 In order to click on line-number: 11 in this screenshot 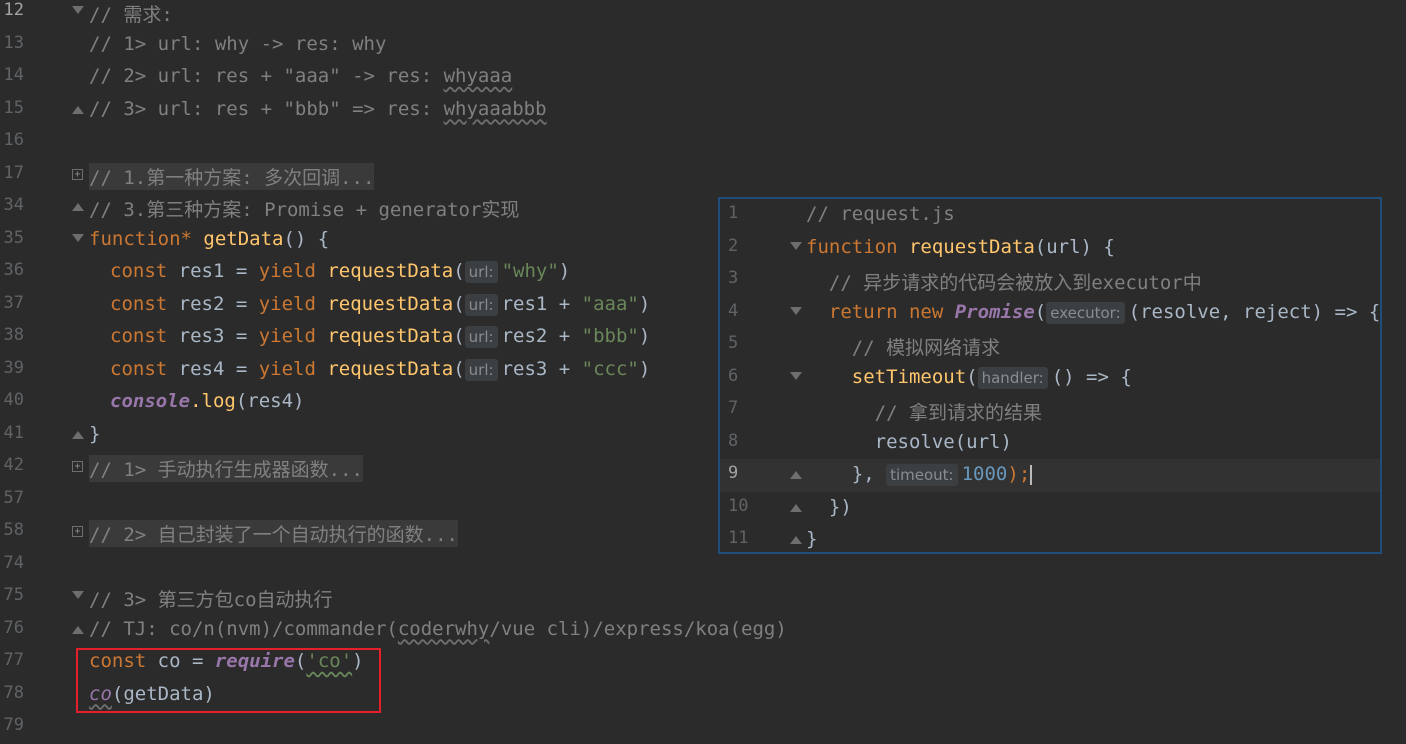, I will do `click(738, 538)`.